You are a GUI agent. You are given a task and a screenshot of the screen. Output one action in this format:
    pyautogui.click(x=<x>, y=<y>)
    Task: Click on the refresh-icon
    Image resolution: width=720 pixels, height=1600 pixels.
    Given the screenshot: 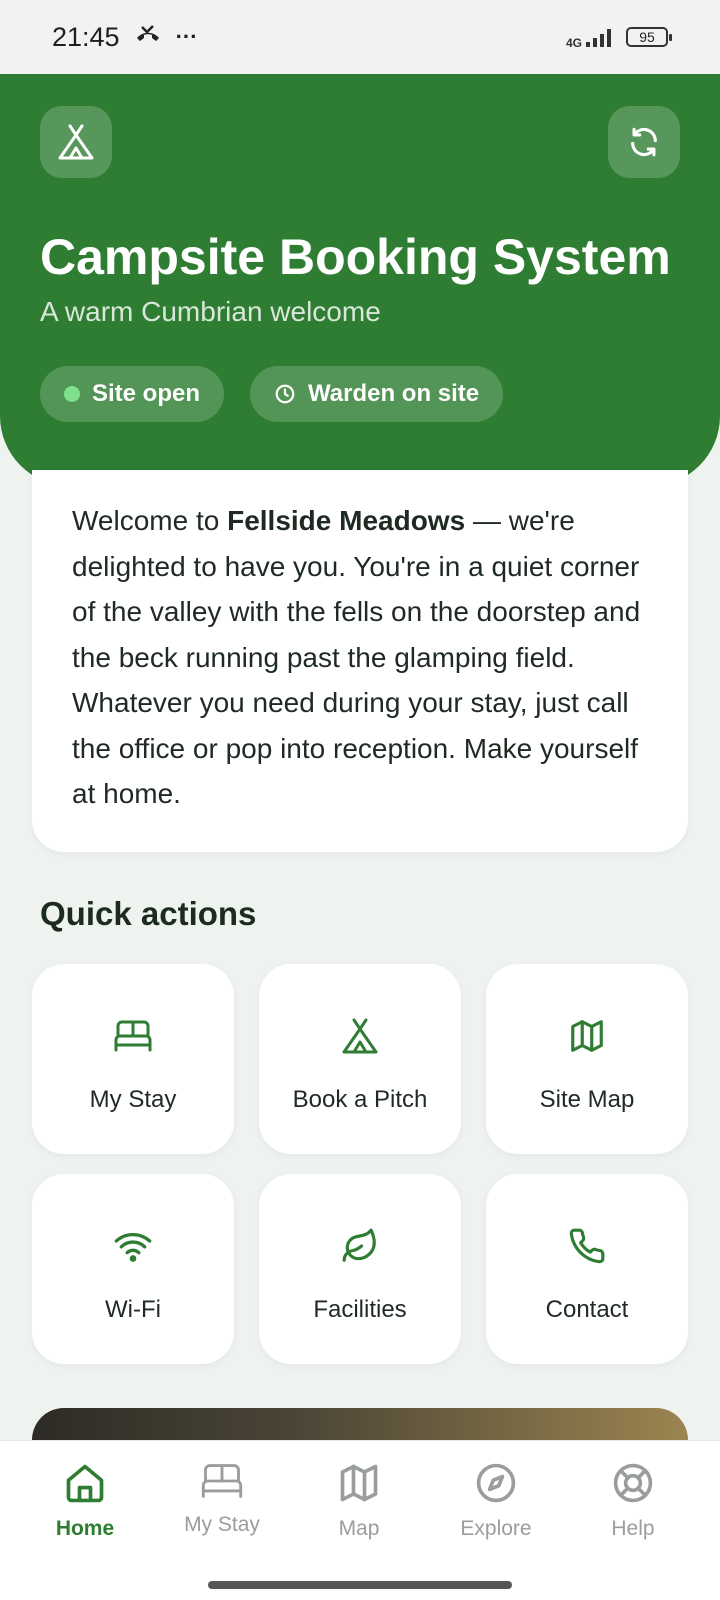 What is the action you would take?
    pyautogui.click(x=644, y=142)
    